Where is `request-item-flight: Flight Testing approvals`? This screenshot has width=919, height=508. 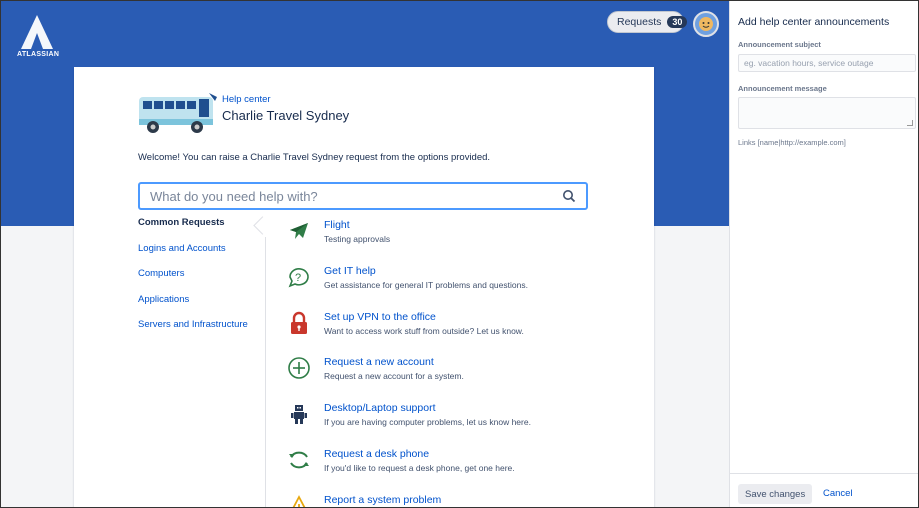
request-item-flight: Flight Testing approvals is located at coordinates (457, 237).